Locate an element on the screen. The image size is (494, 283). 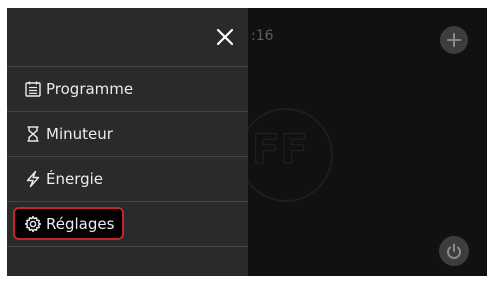
menu-item-label: Minuteur is located at coordinates (79, 134).